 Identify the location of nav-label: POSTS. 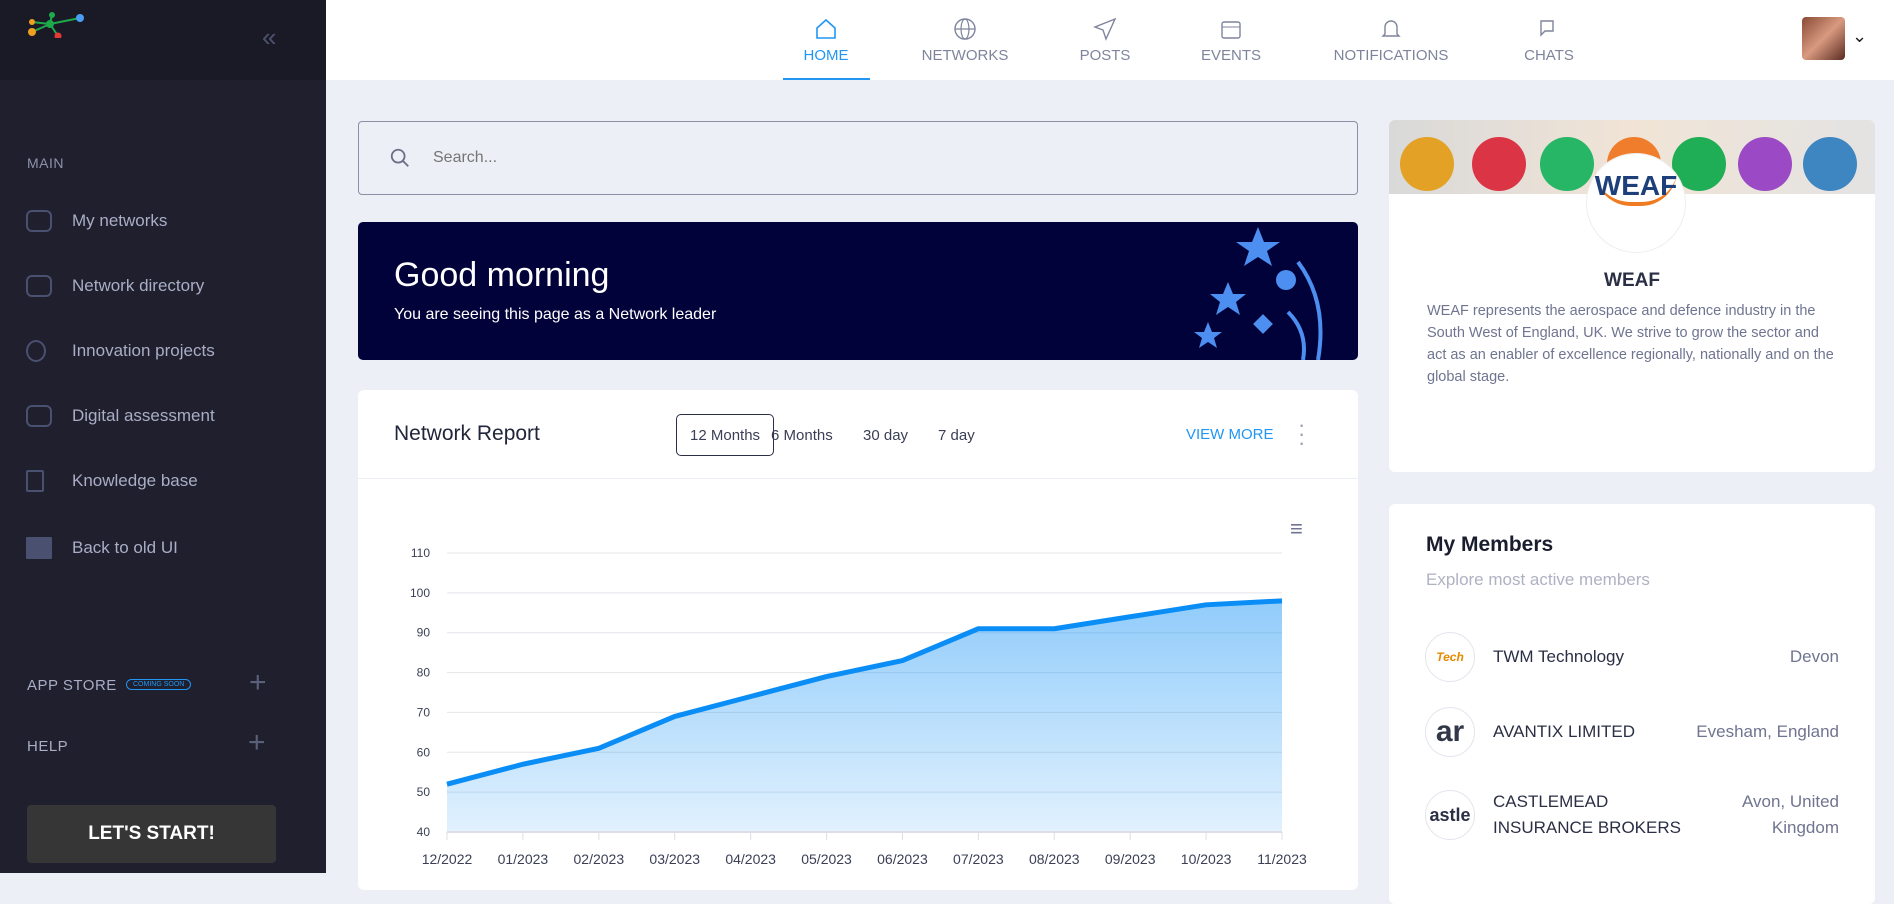
(1105, 55).